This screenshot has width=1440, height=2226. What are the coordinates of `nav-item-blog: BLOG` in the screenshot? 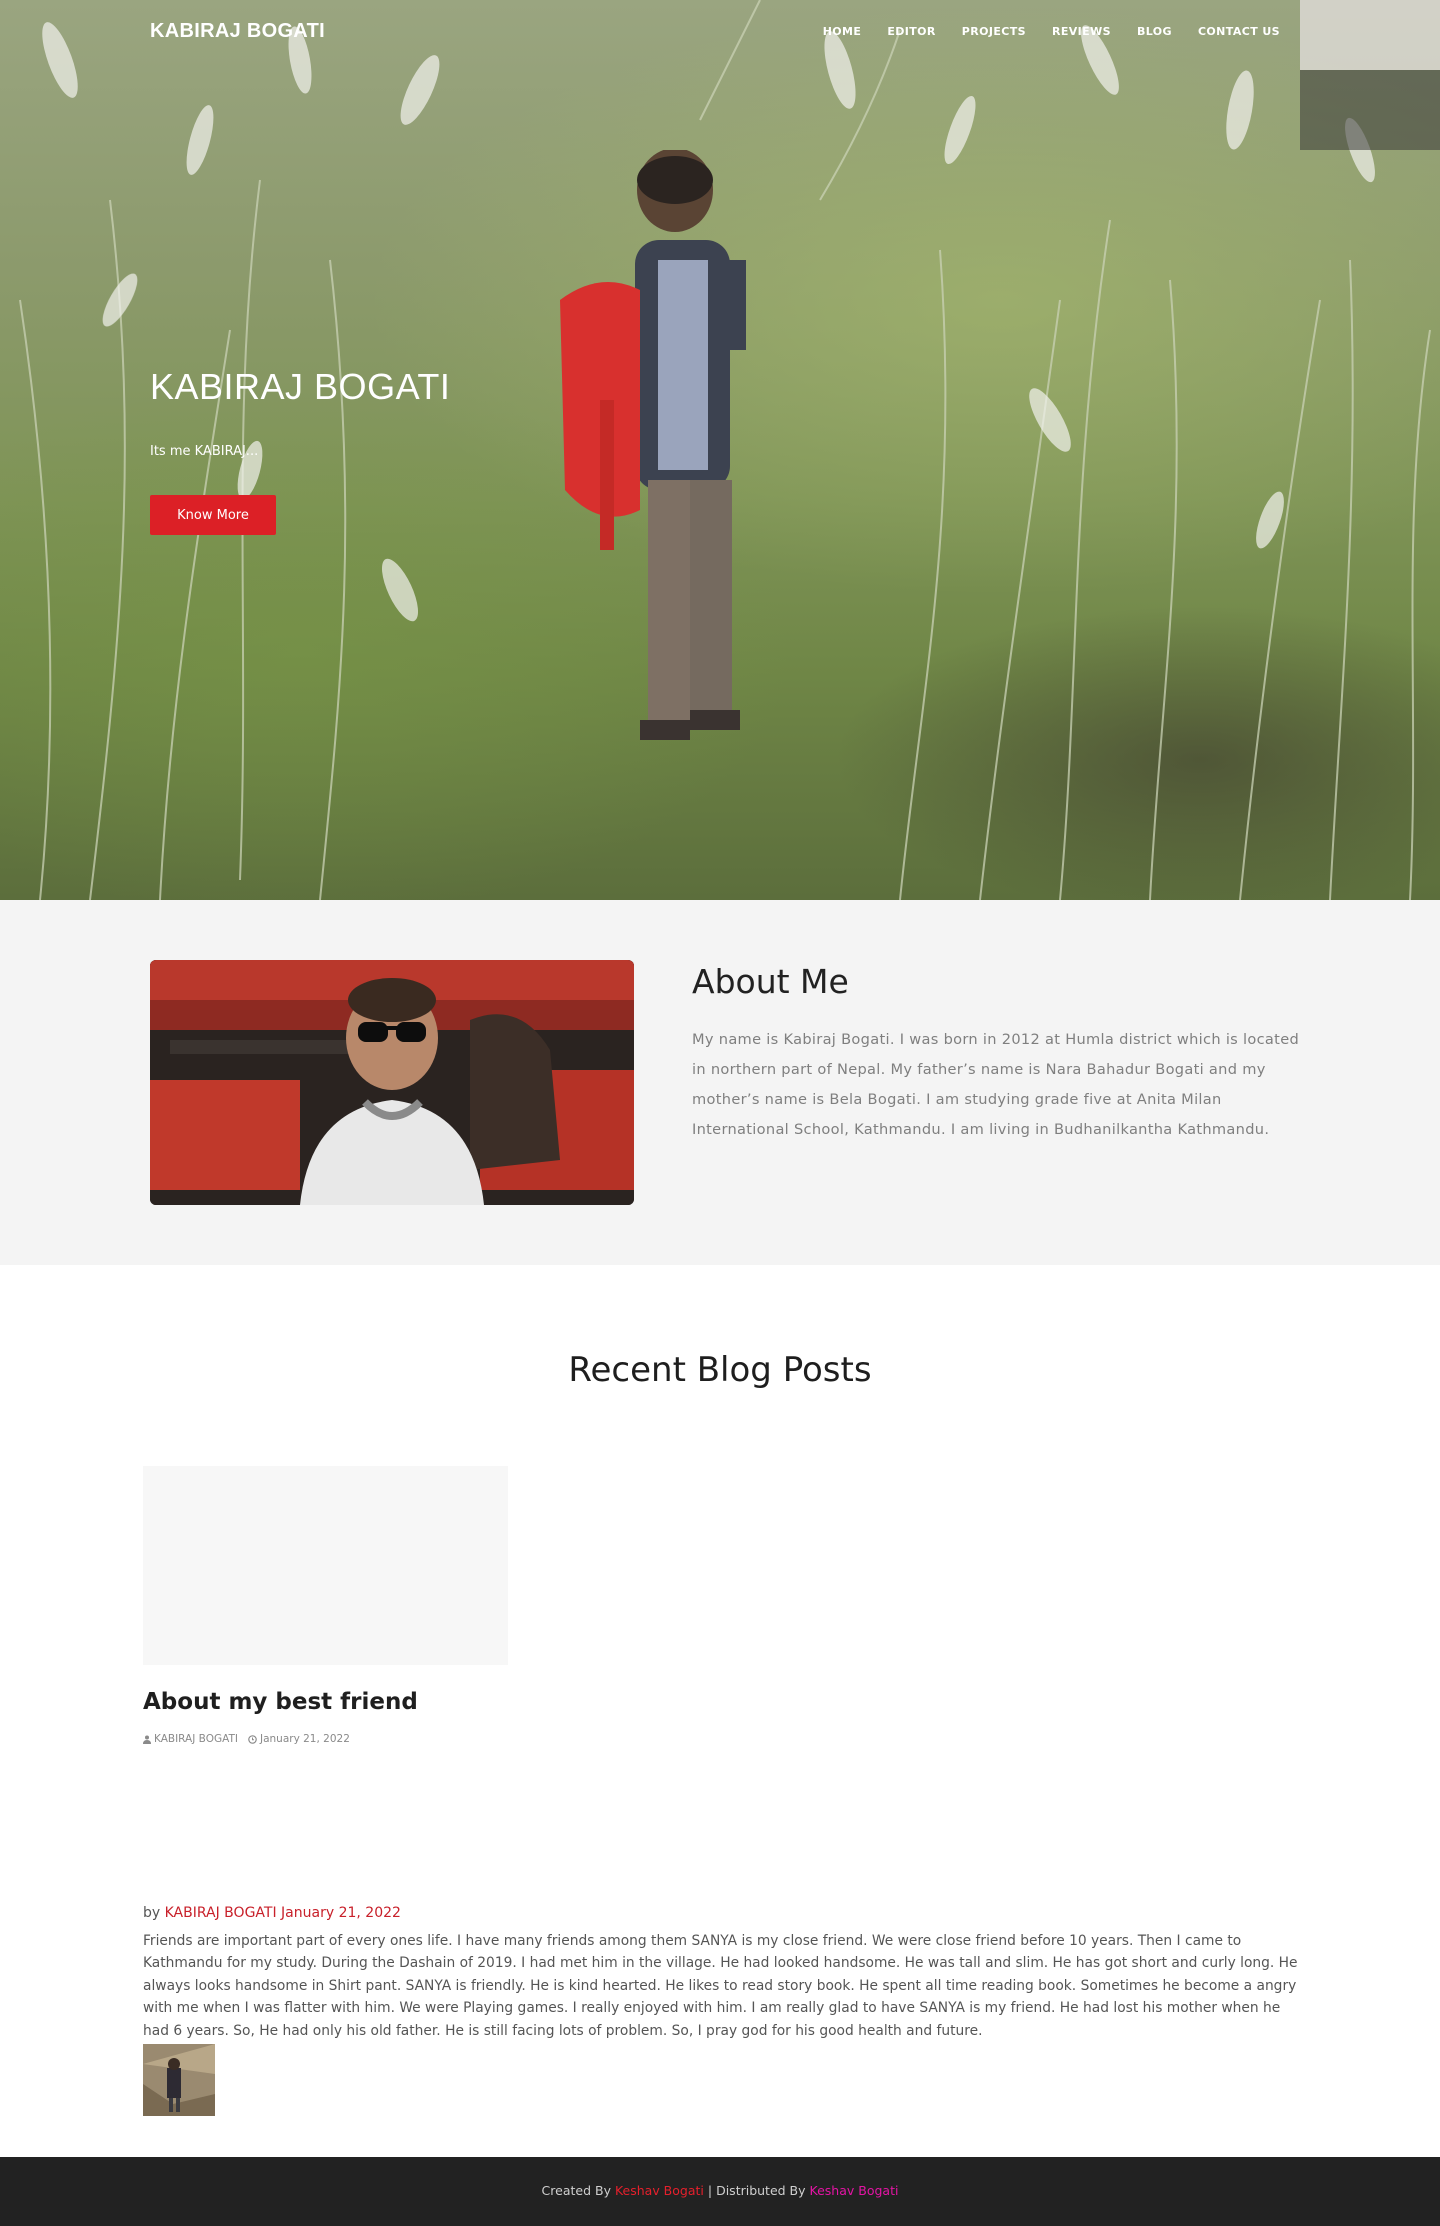 It's located at (1154, 31).